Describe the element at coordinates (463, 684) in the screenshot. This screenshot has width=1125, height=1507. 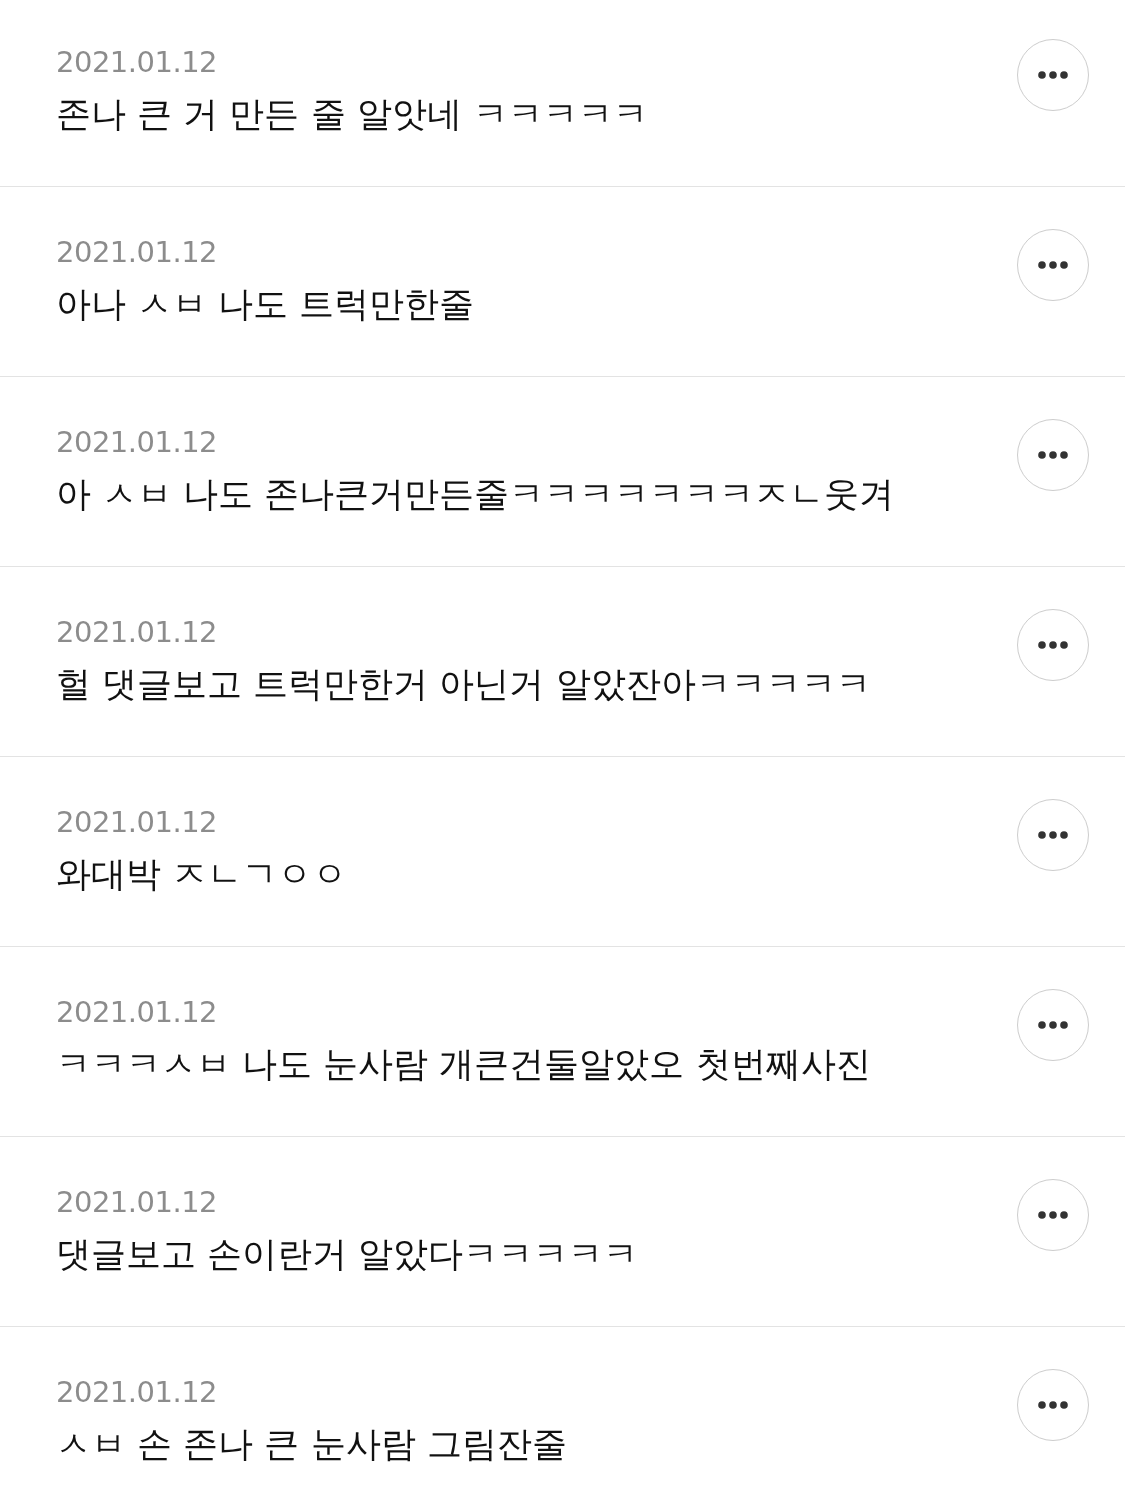
I see `comment-text: 헐 댓글보고 트럭만한거 아닌거 알았잔아ㅋㅋㅋㅋㅋ` at that location.